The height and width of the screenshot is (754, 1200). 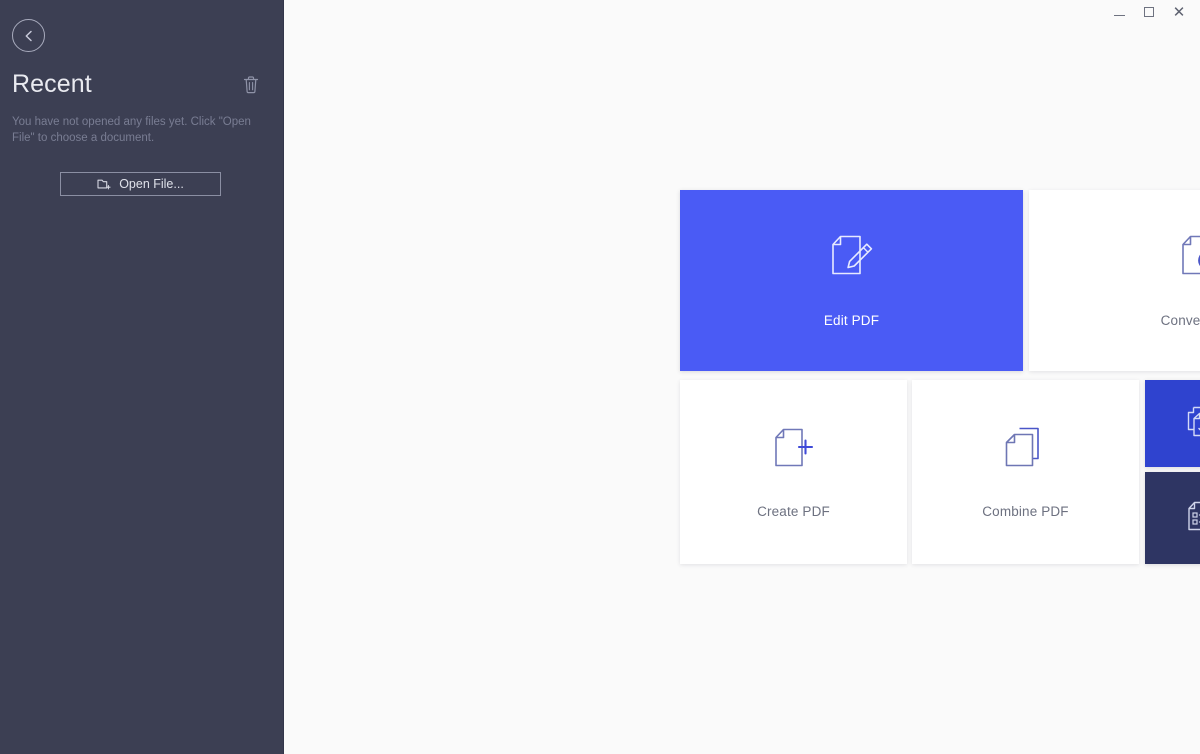 I want to click on documents-check-icon, so click(x=1191, y=424).